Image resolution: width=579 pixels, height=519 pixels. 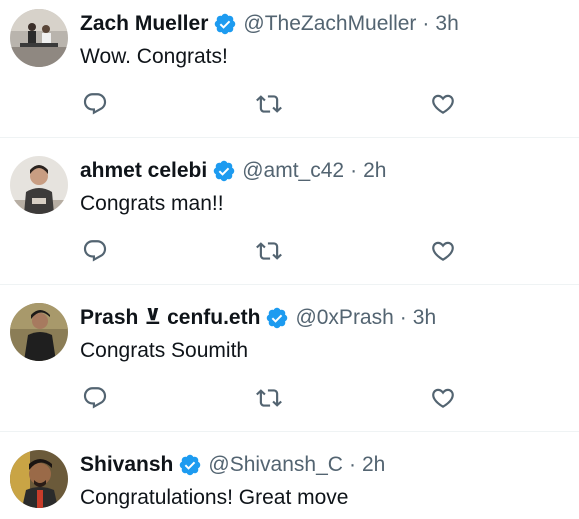 What do you see at coordinates (154, 56) in the screenshot?
I see `reply-text: Wow. Congrats!` at bounding box center [154, 56].